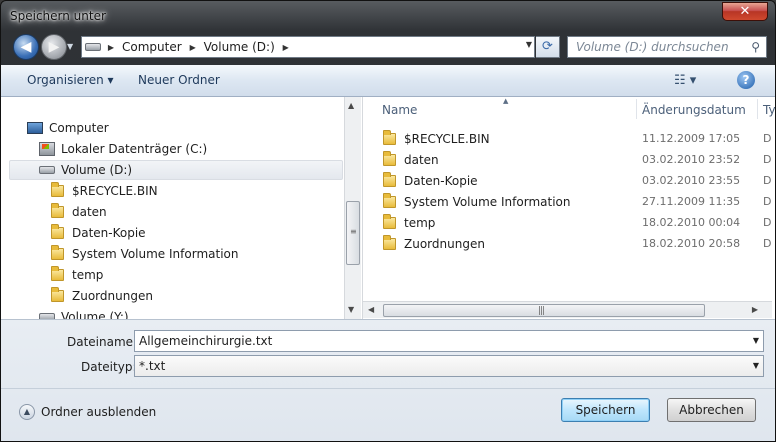 The image size is (776, 442). What do you see at coordinates (529, 44) in the screenshot?
I see `address-dropdown-icon: ▼` at bounding box center [529, 44].